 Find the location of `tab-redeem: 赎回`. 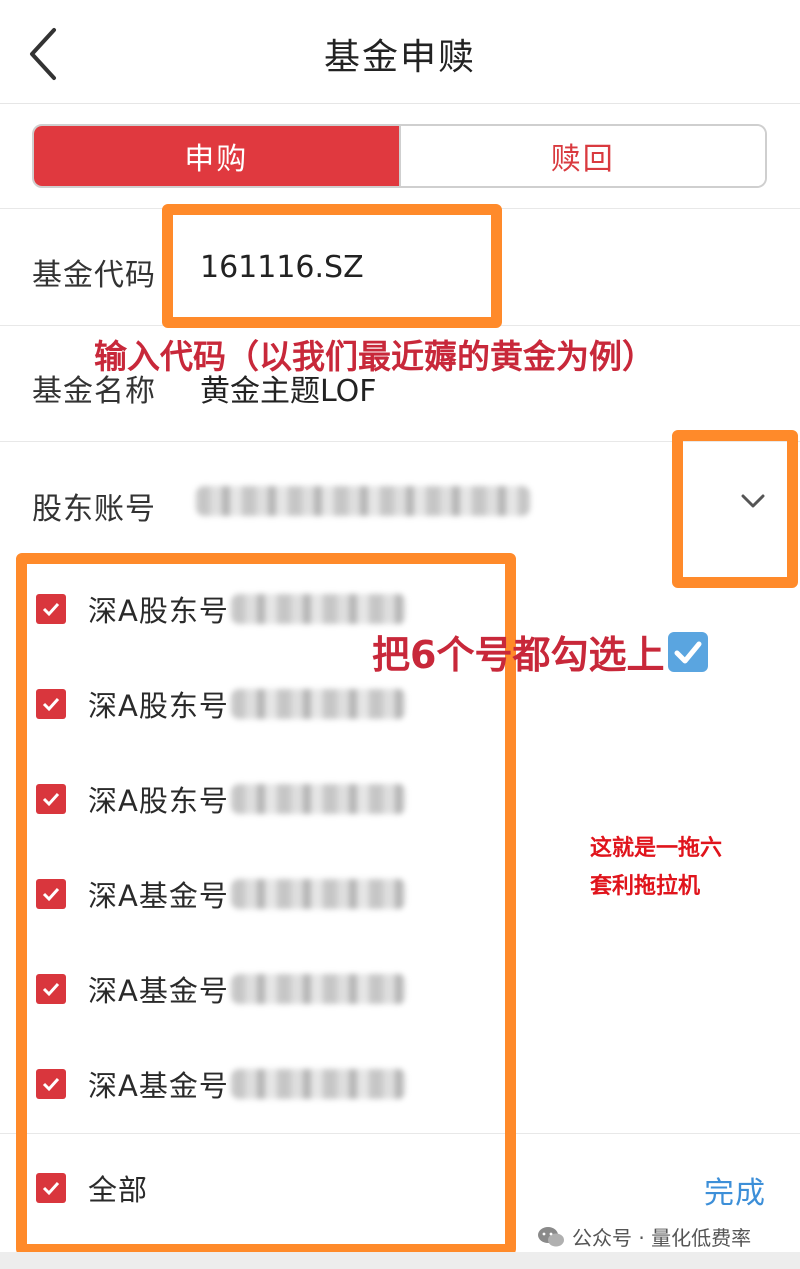

tab-redeem: 赎回 is located at coordinates (581, 156).